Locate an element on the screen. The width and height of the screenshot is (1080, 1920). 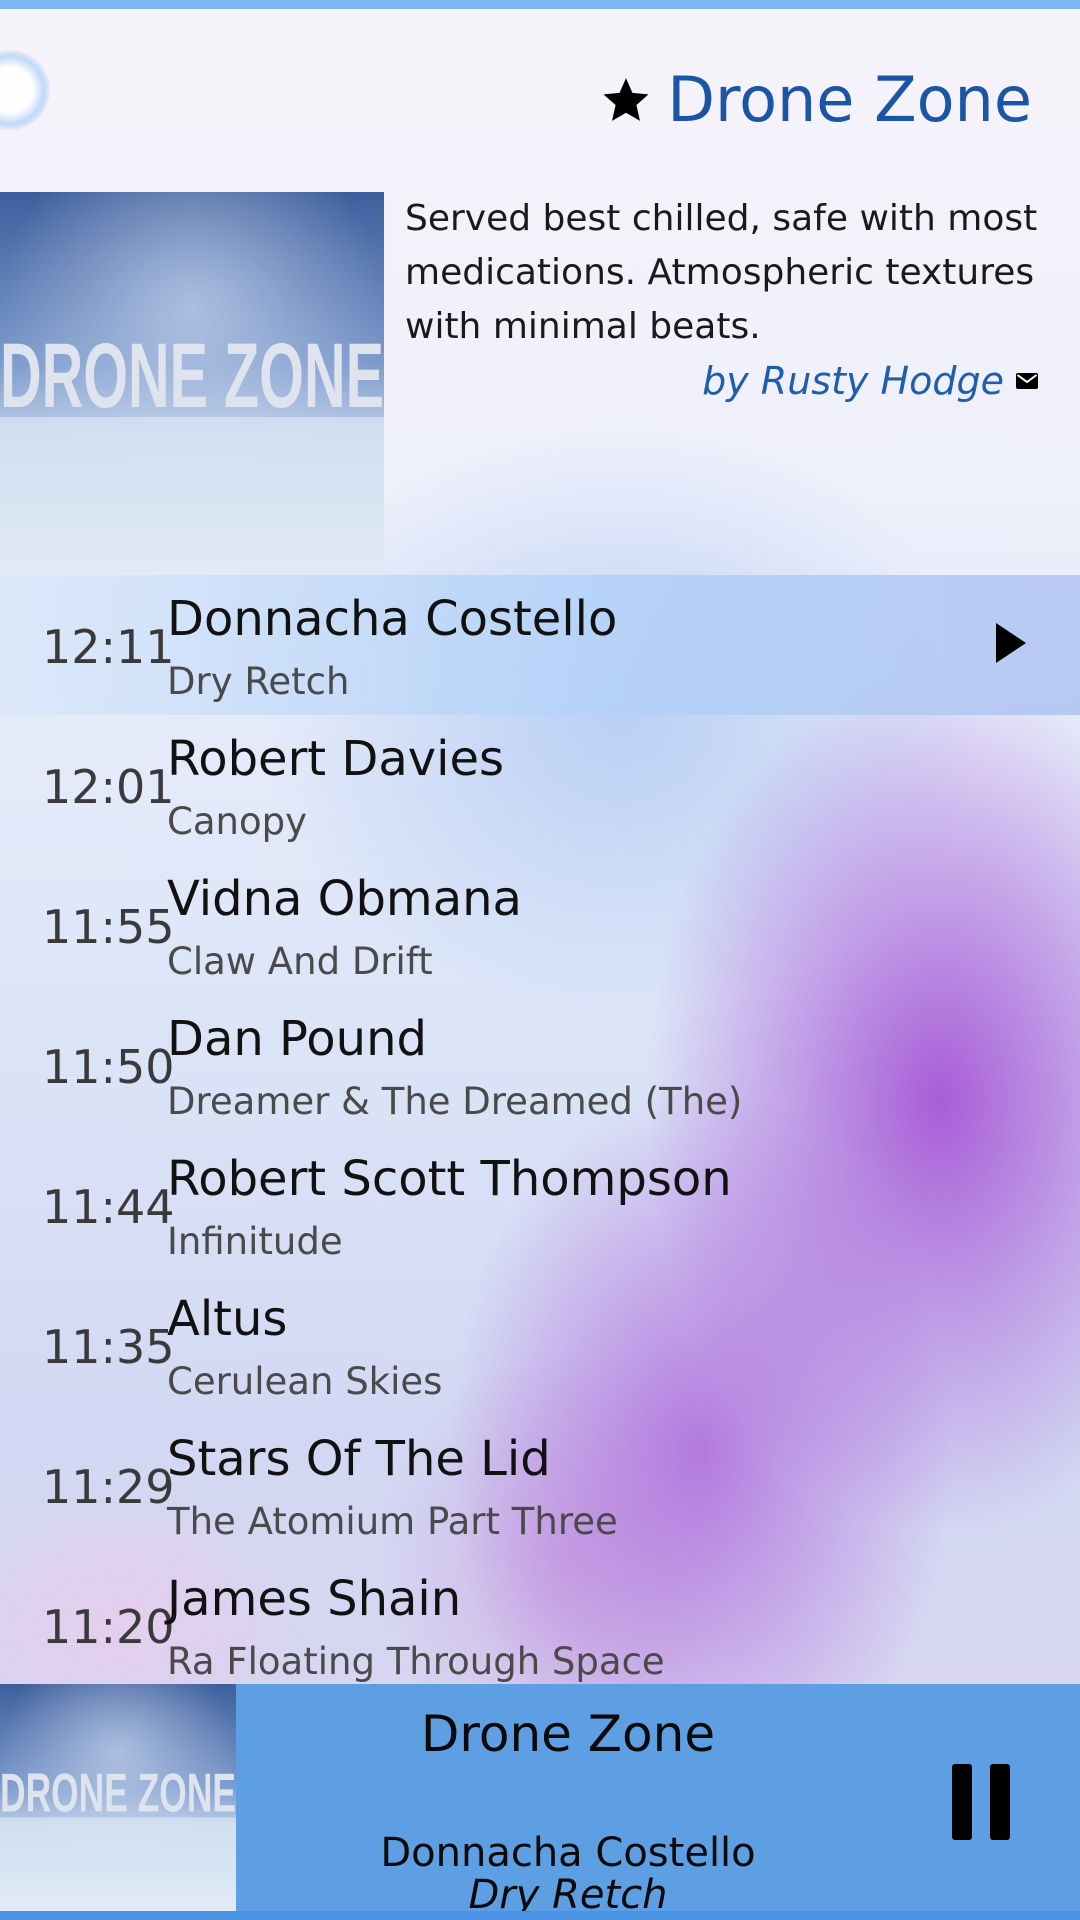
track-time: 11:55 is located at coordinates (108, 927).